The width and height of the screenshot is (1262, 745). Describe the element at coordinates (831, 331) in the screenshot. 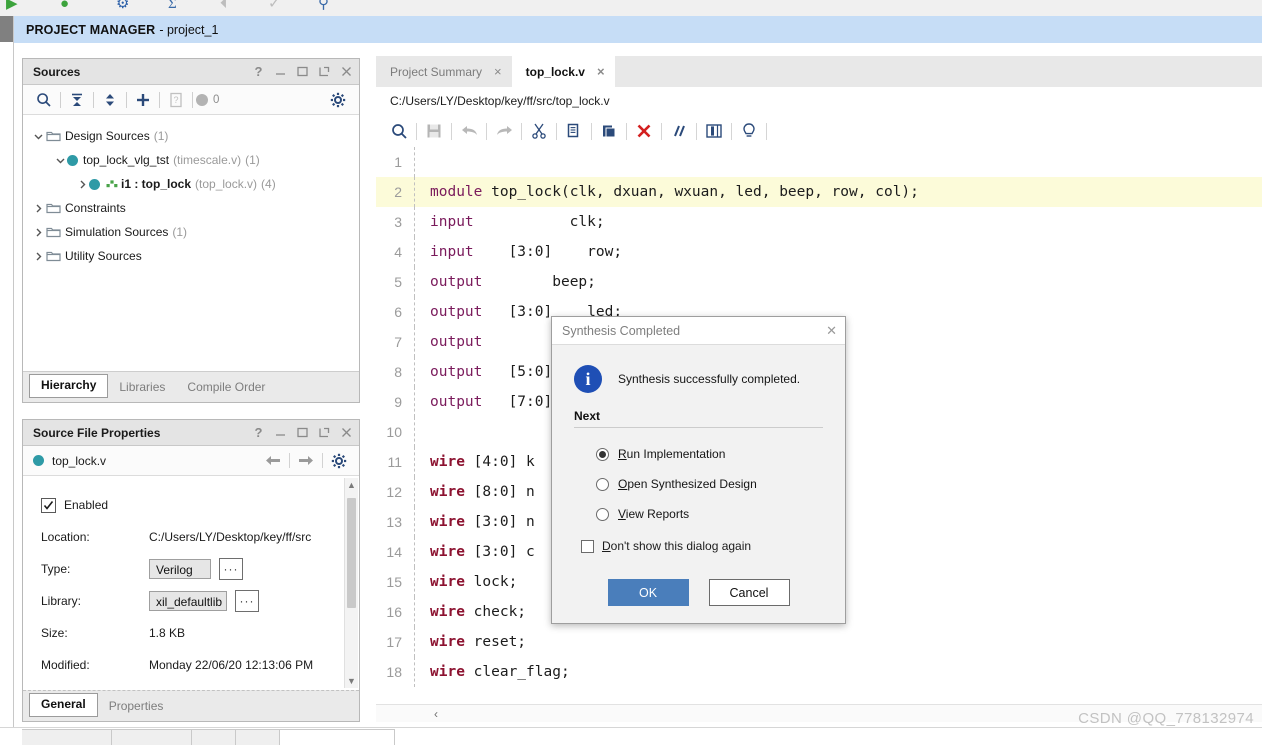

I see `close-icon: ✕` at that location.